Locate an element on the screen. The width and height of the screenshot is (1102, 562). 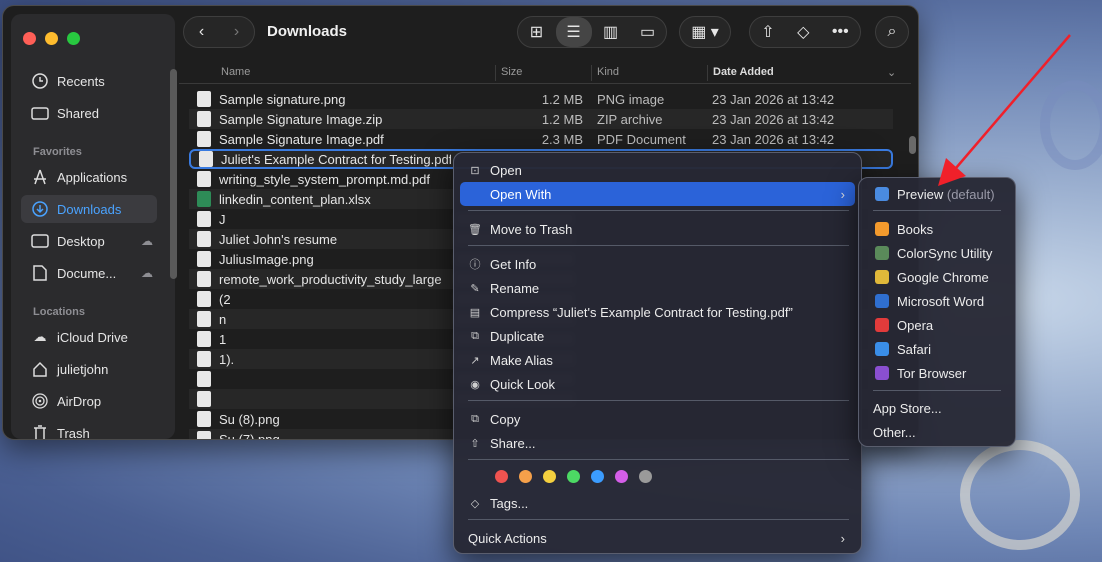
file-date: 23 Jan 2026 at 13:42 is located at coordinates (773, 139).